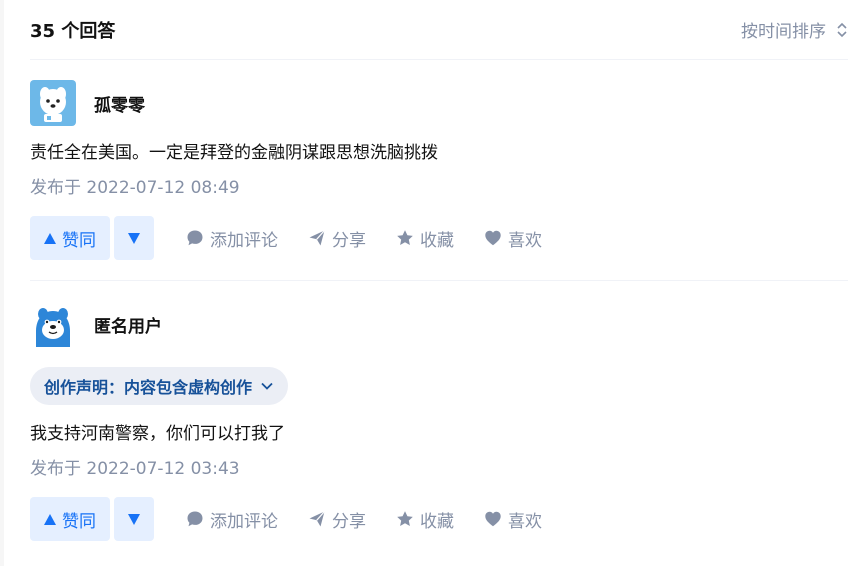  Describe the element at coordinates (53, 103) in the screenshot. I see `dog-avatar-icon` at that location.